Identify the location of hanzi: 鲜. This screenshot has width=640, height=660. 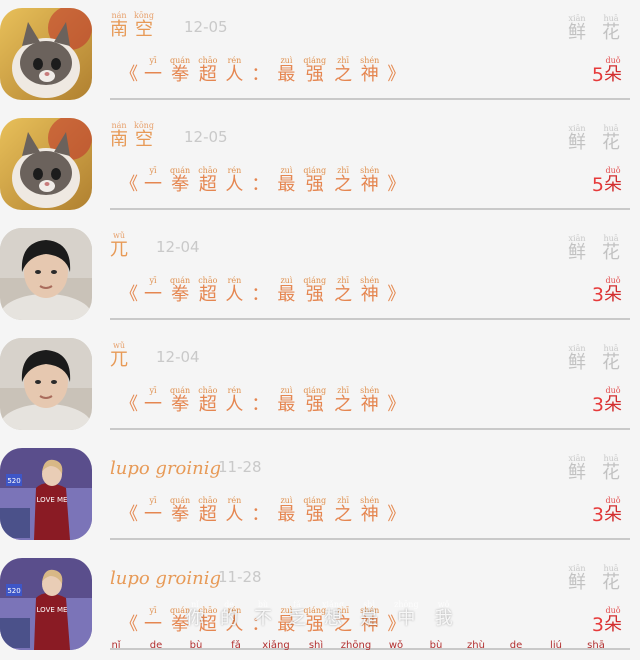
(577, 142).